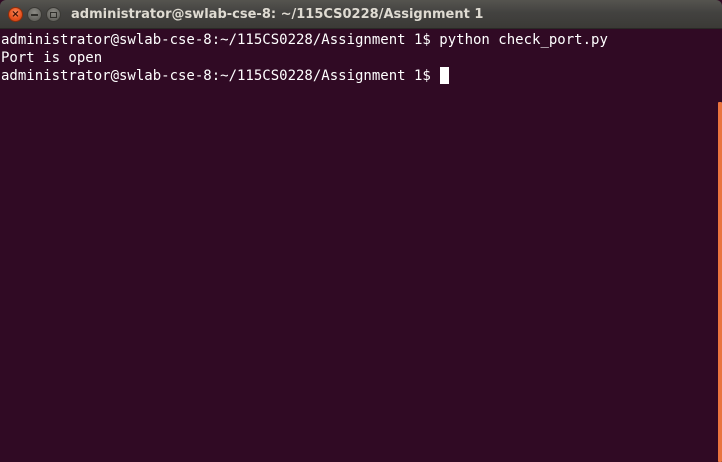 Image resolution: width=722 pixels, height=462 pixels. I want to click on minimize-icon, so click(34, 14).